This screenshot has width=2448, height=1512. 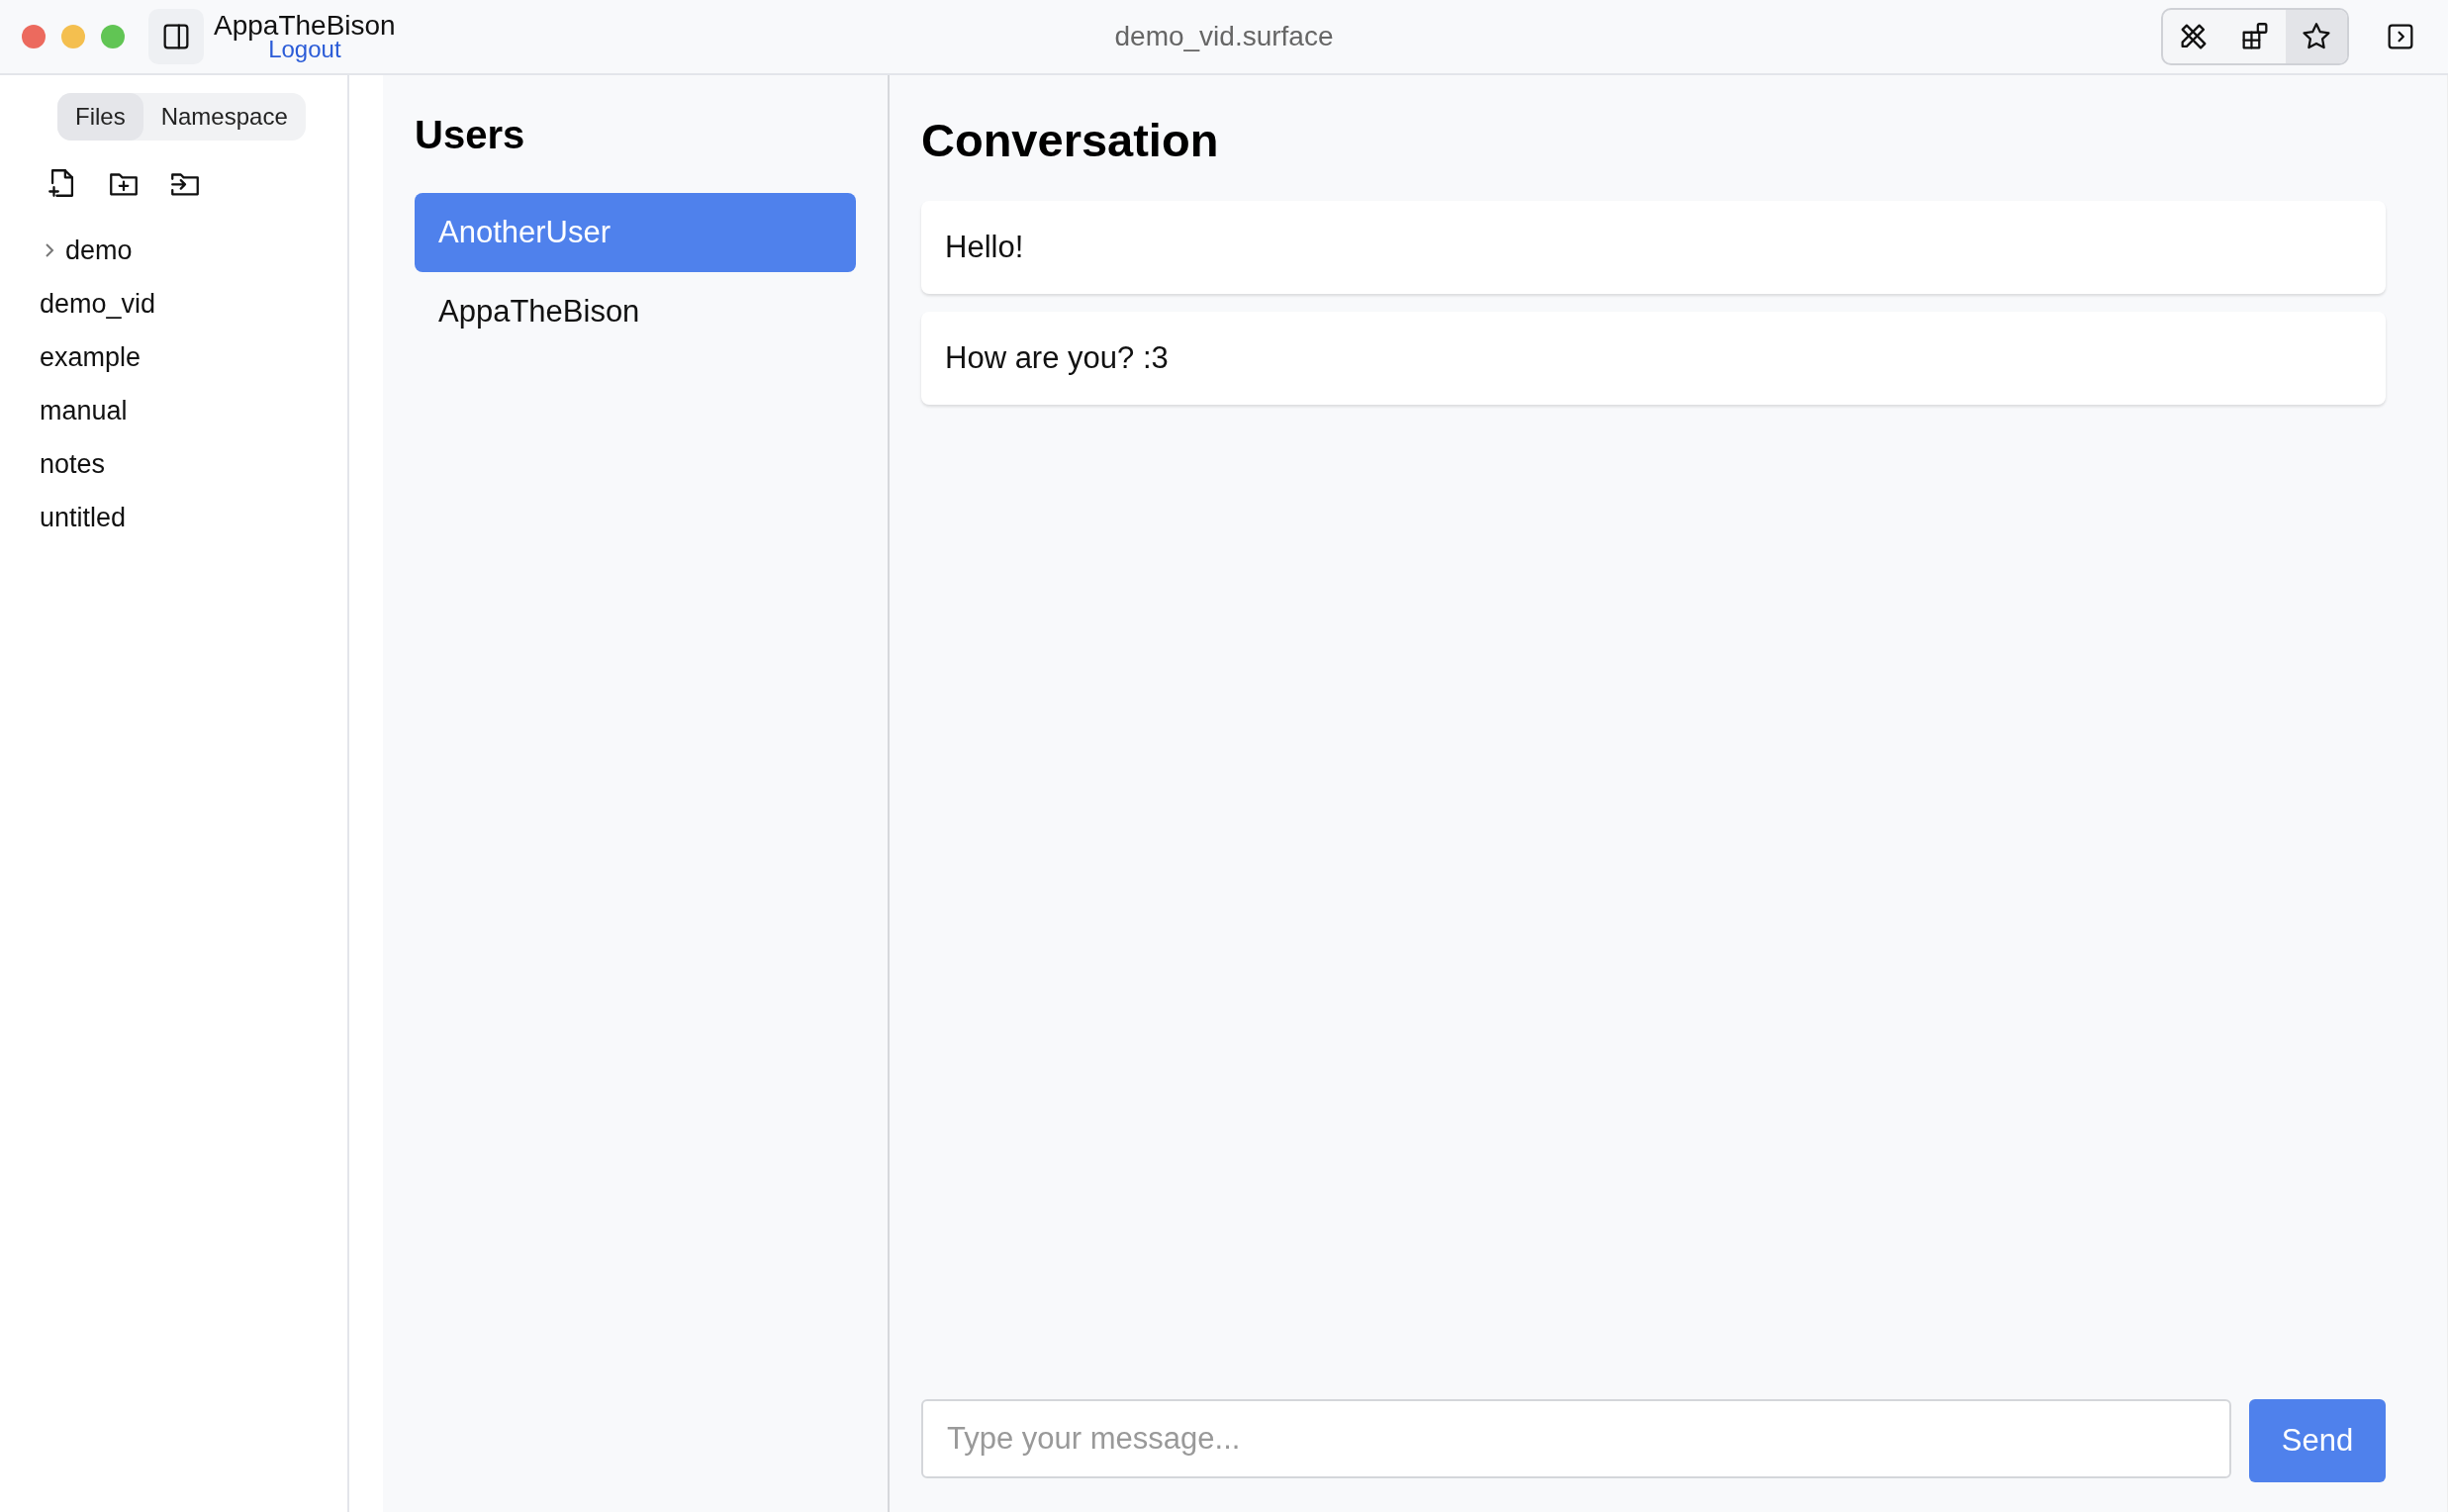 What do you see at coordinates (224, 117) in the screenshot?
I see `sidebar-tab: Namespace` at bounding box center [224, 117].